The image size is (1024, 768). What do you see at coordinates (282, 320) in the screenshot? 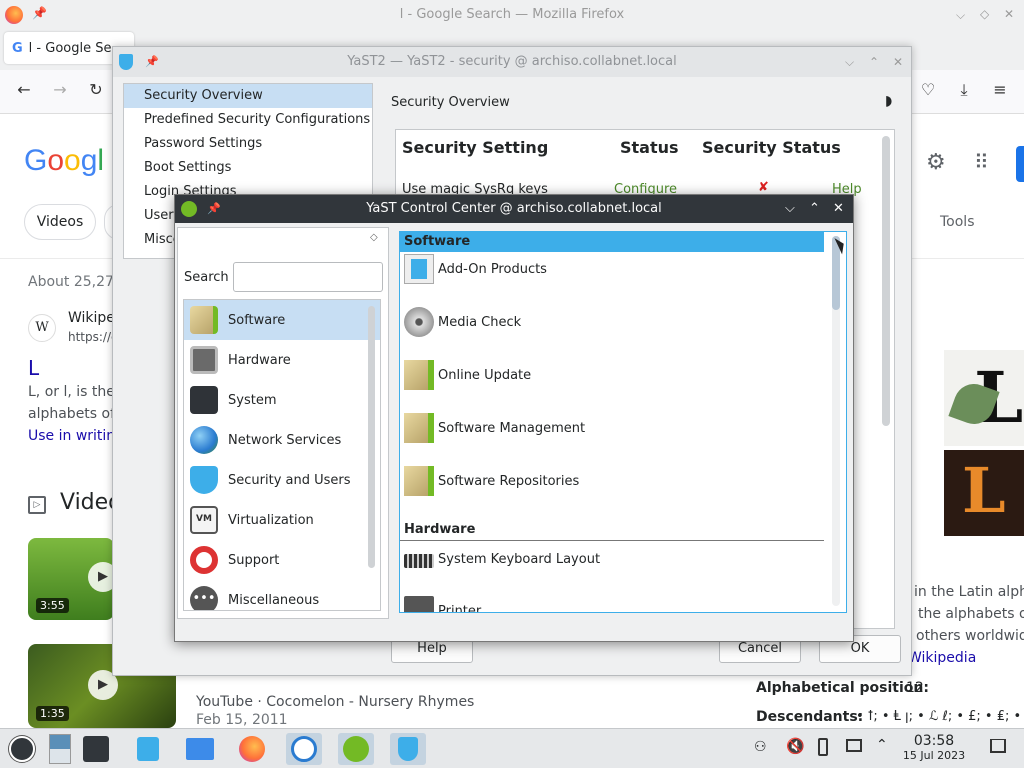
I see `category-software: Software` at bounding box center [282, 320].